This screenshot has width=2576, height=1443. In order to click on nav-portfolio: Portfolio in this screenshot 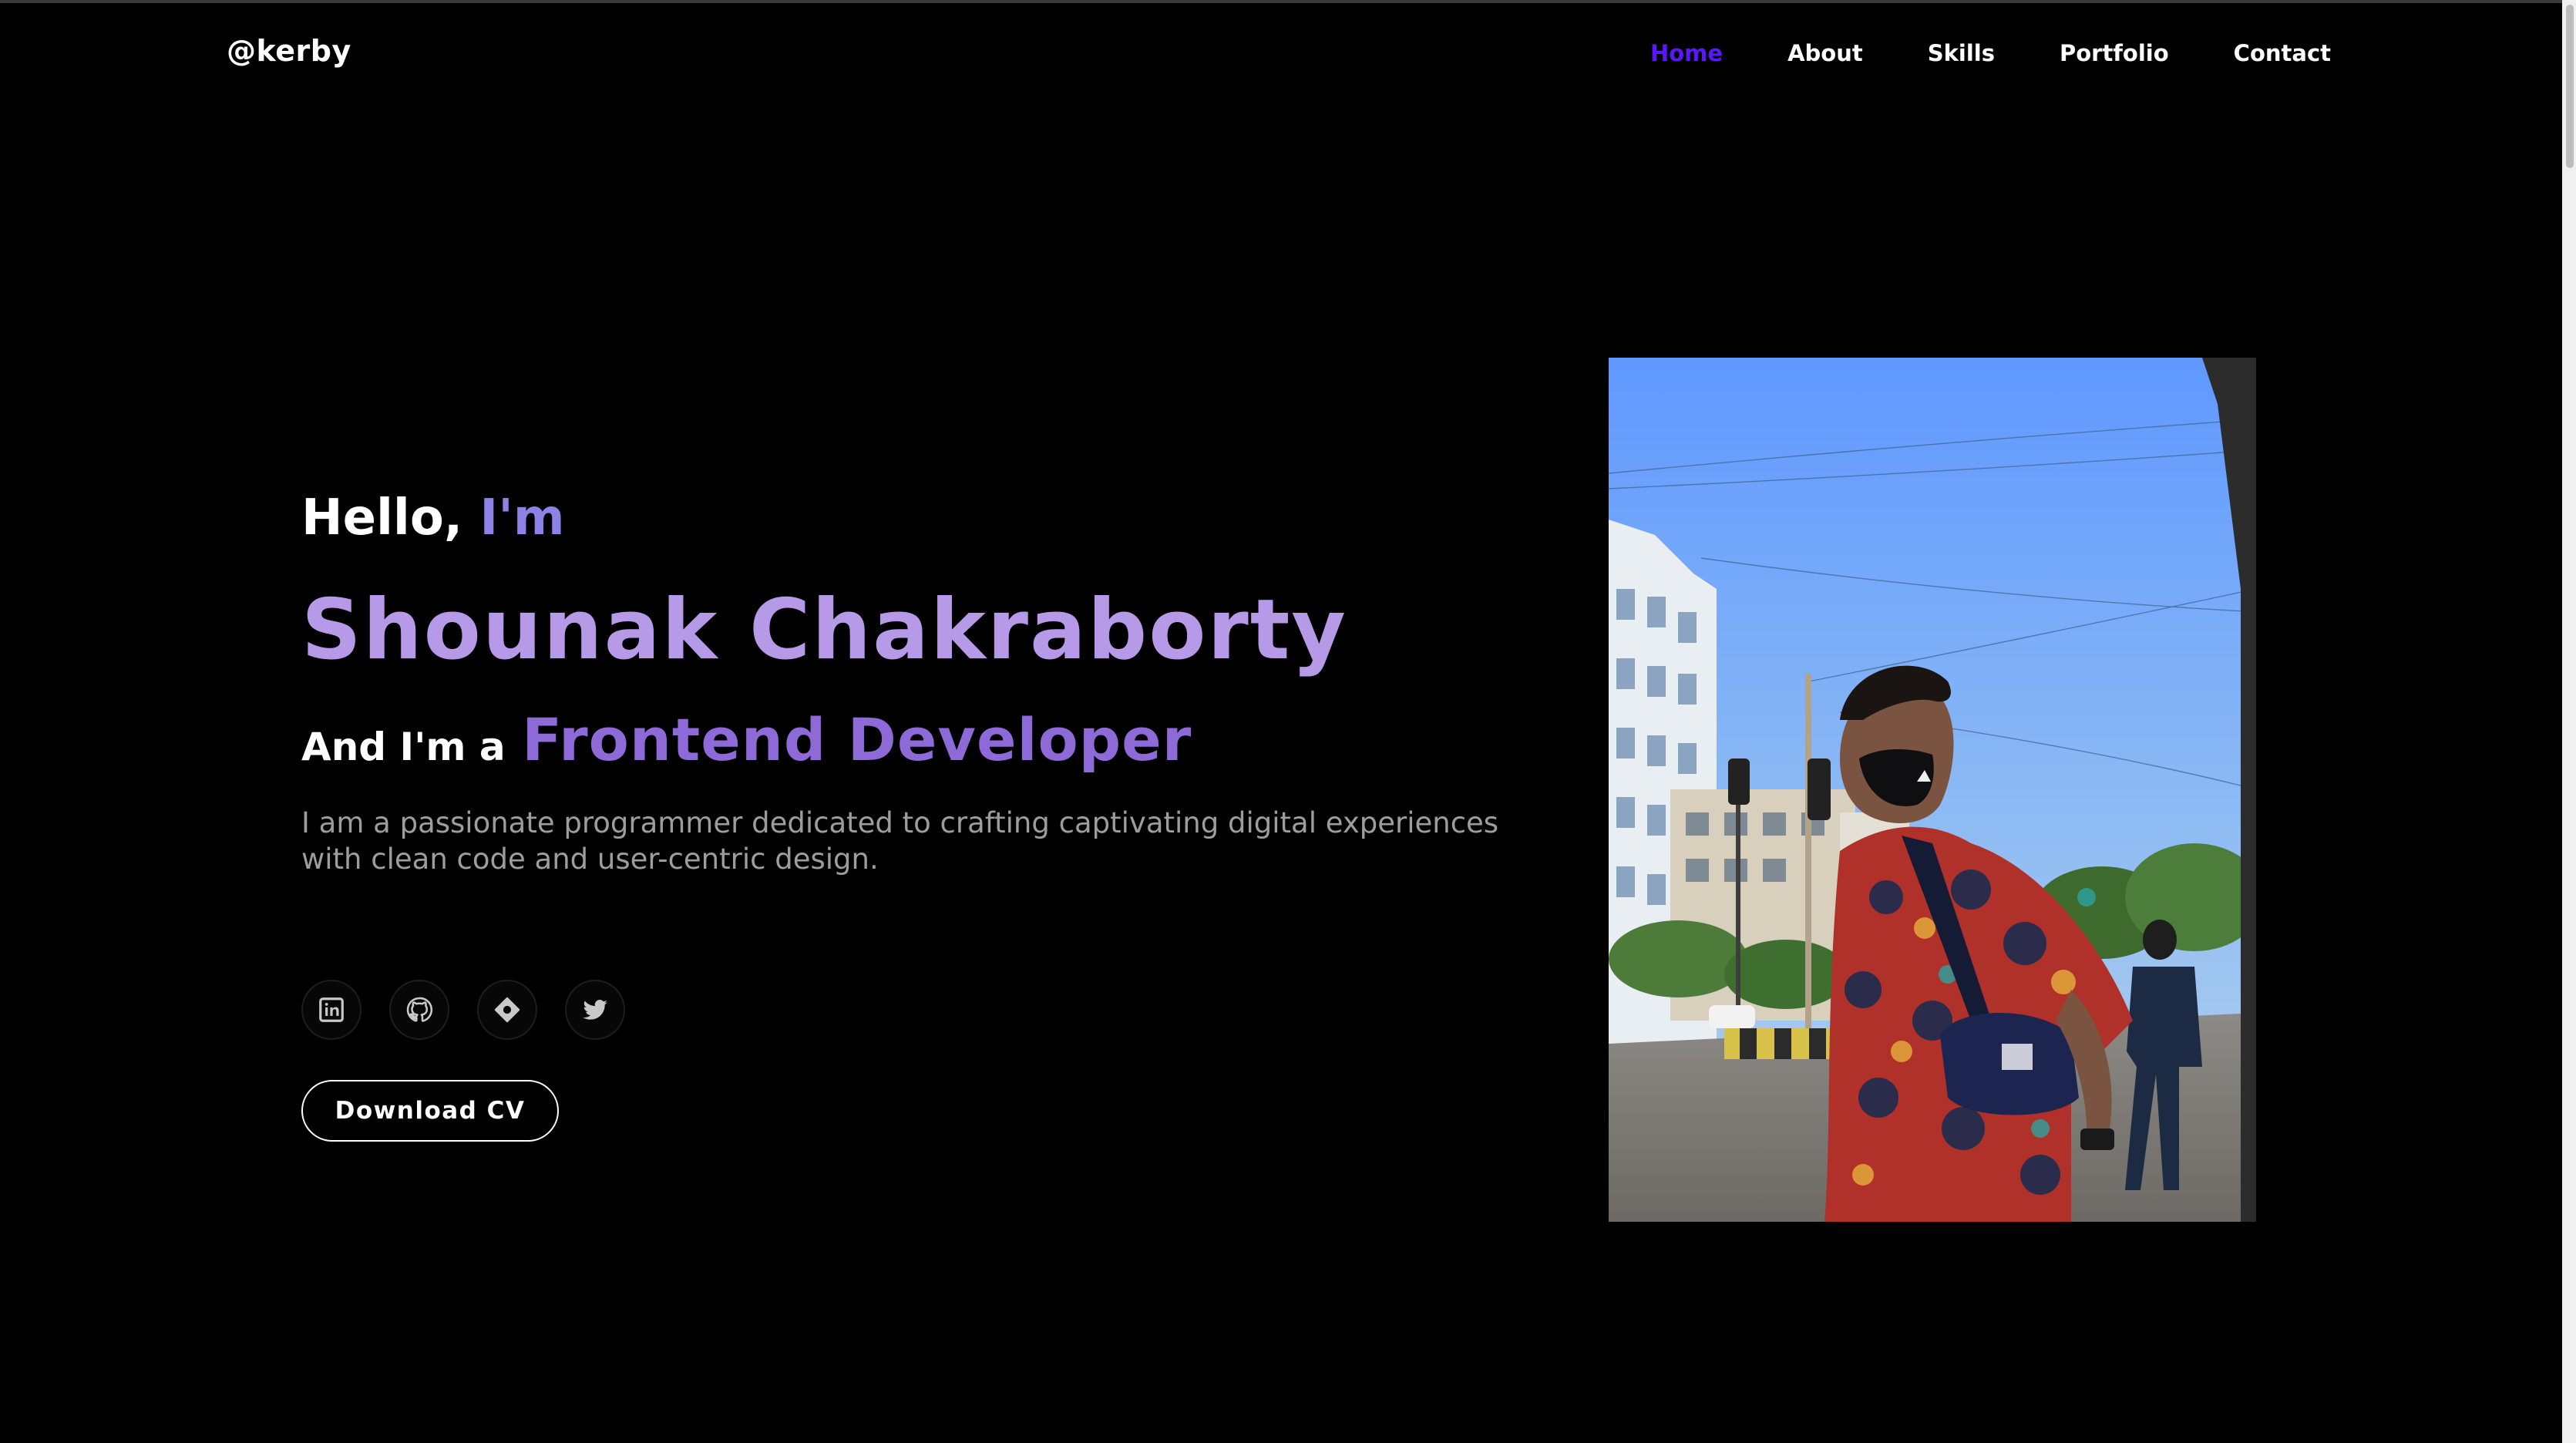, I will do `click(2114, 53)`.